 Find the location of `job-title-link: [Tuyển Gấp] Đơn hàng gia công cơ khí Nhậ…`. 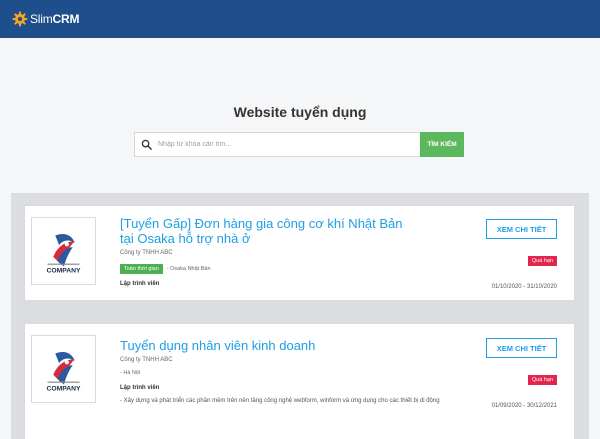

job-title-link: [Tuyển Gấp] Đơn hàng gia công cơ khí Nhậ… is located at coordinates (265, 231).